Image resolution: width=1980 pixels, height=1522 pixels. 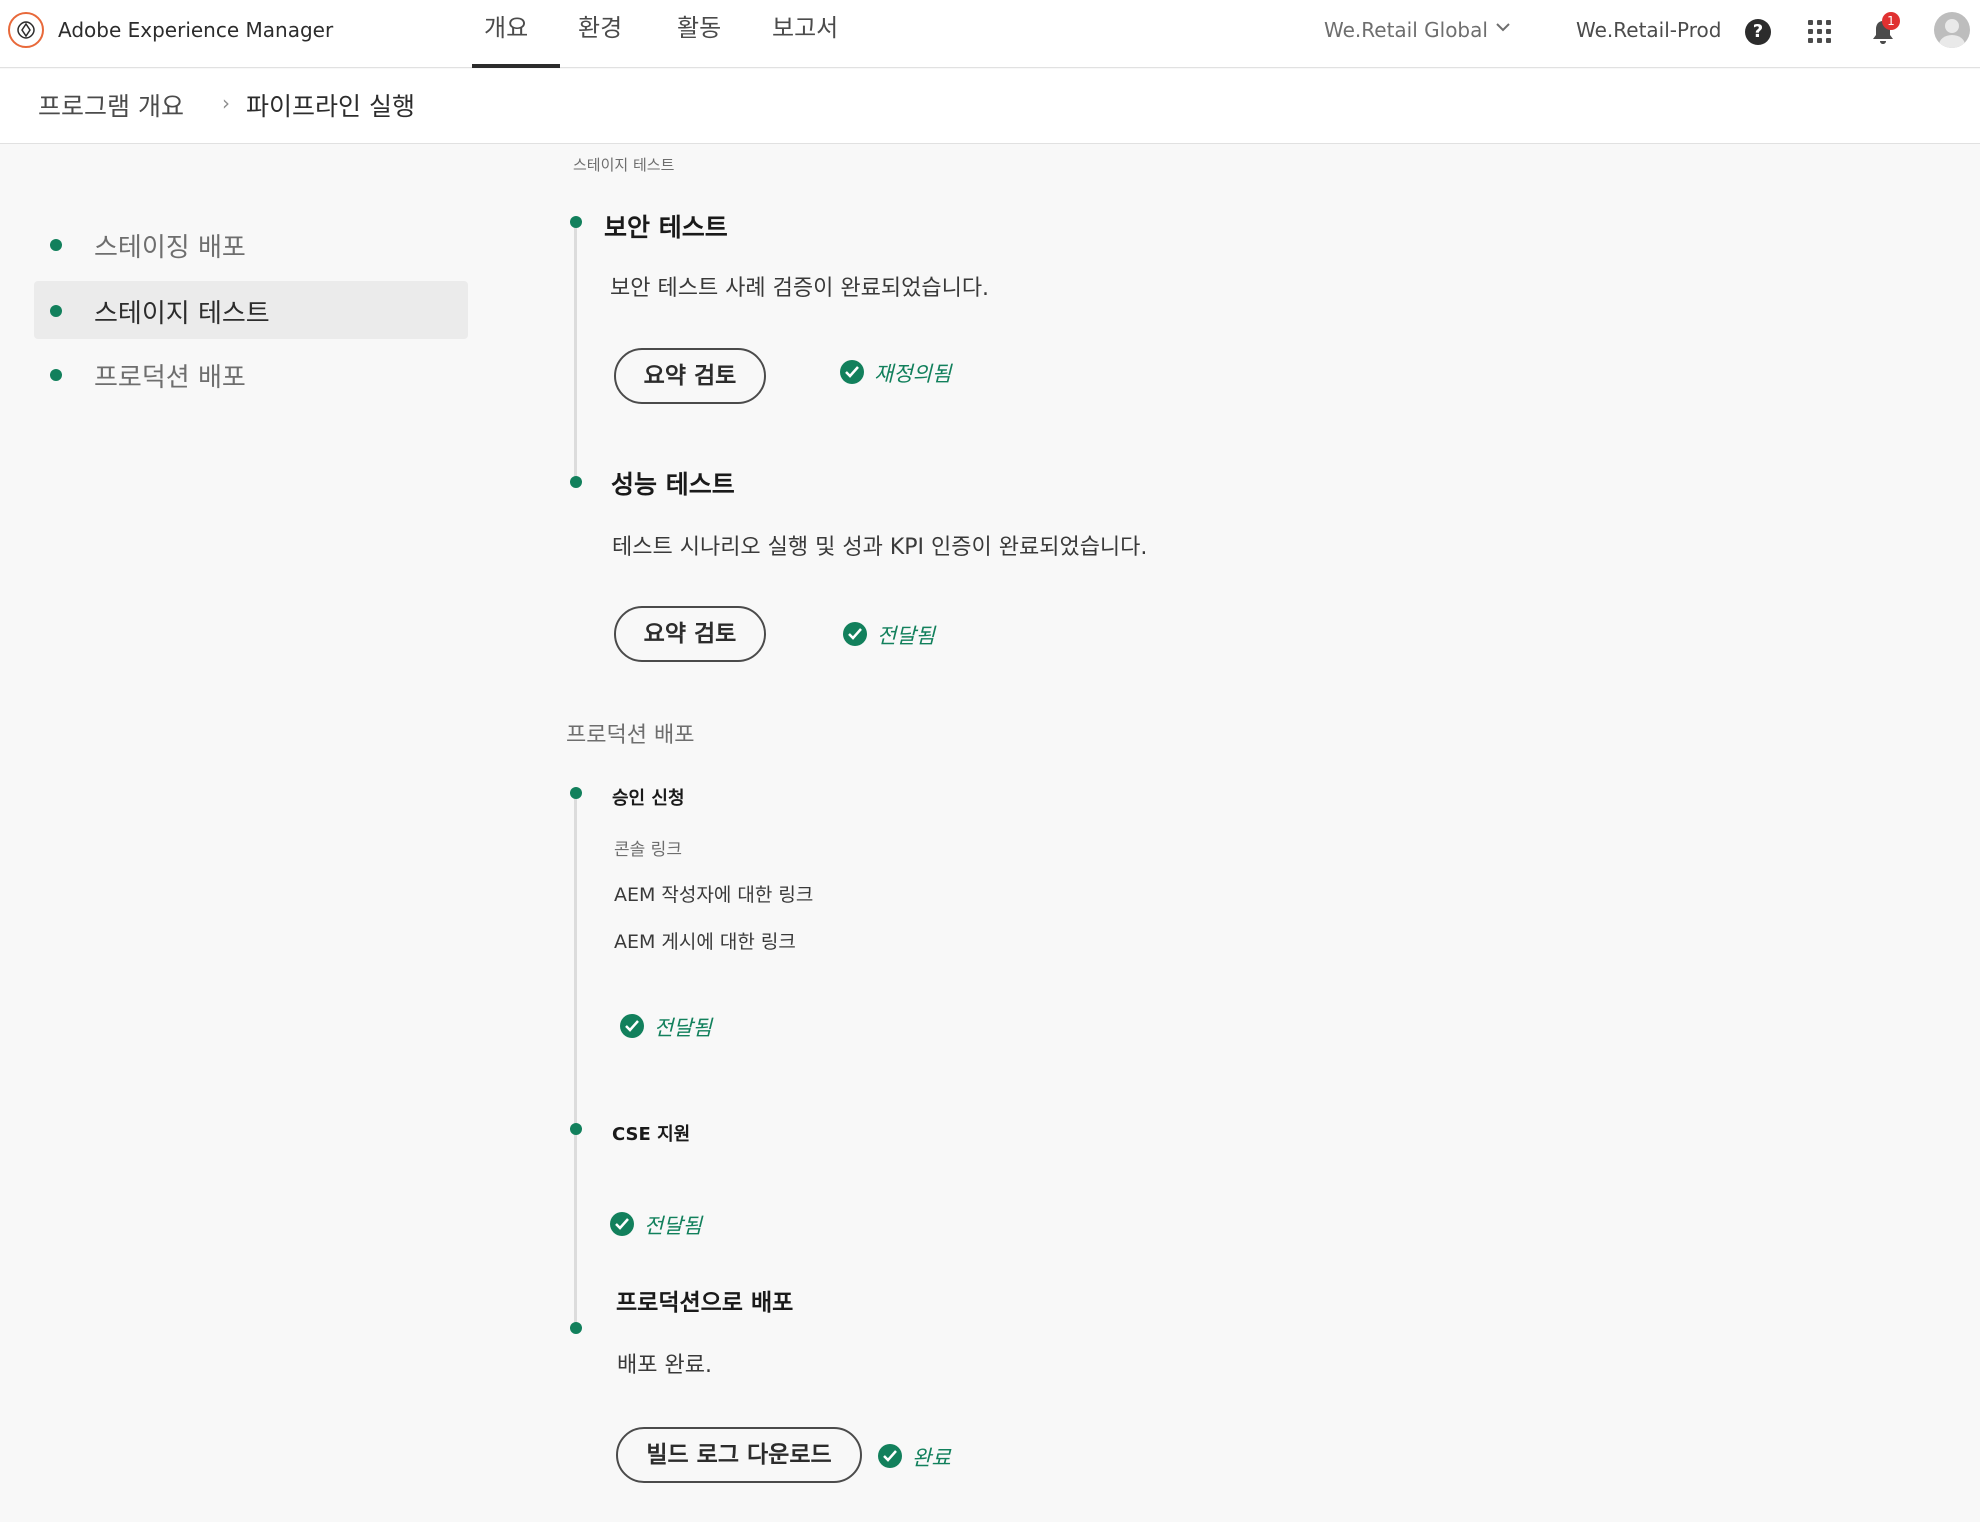 What do you see at coordinates (931, 1458) in the screenshot?
I see `status-text: 완료` at bounding box center [931, 1458].